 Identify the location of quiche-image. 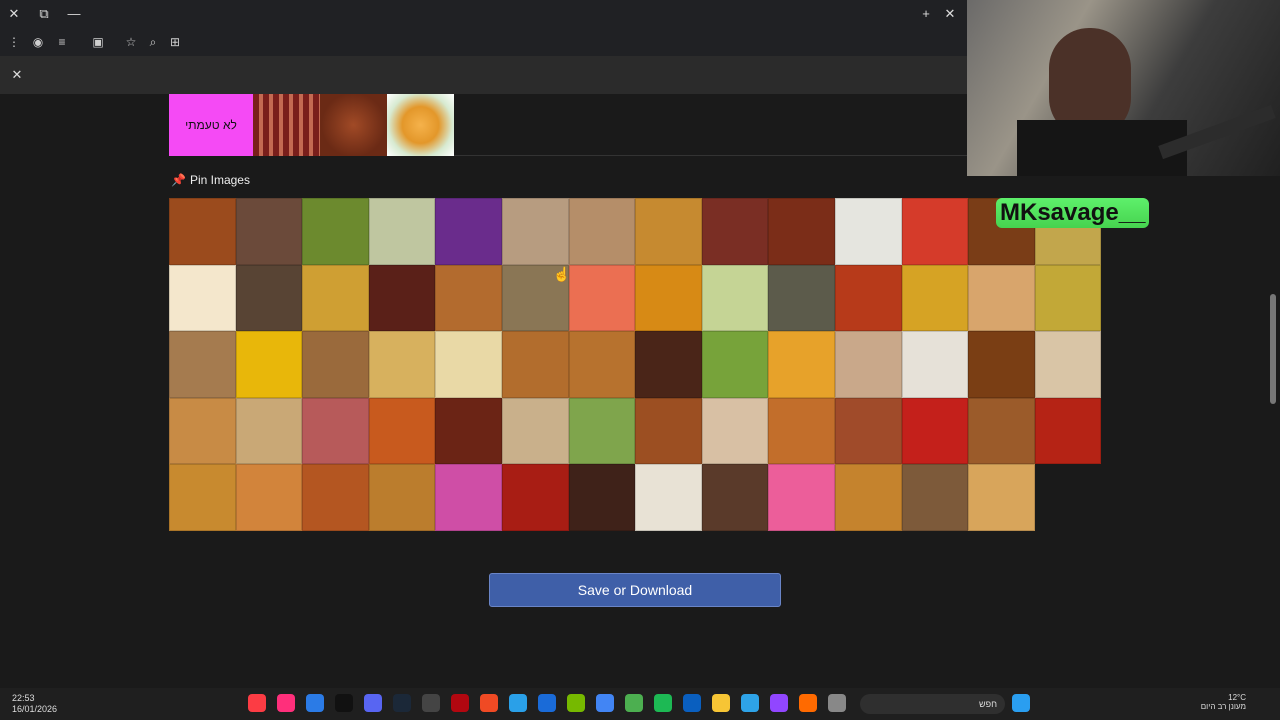
(402, 497).